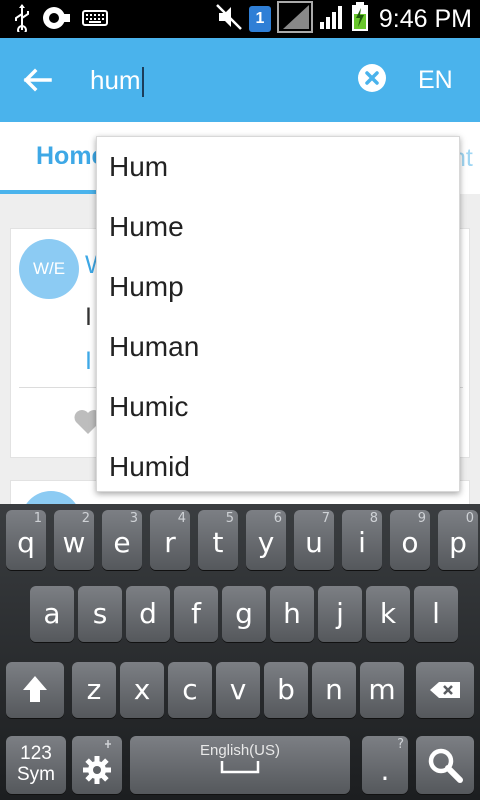  Describe the element at coordinates (154, 347) in the screenshot. I see `suggestion-item: Human` at that location.